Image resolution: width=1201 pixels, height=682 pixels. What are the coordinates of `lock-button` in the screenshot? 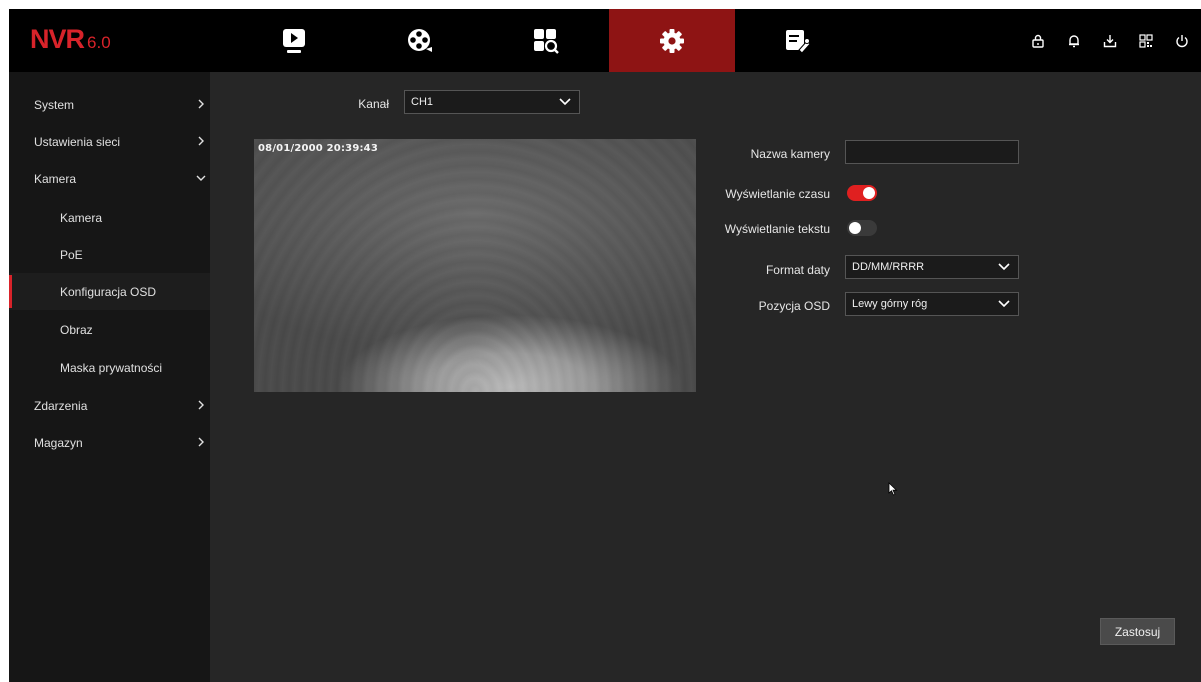 It's located at (1038, 41).